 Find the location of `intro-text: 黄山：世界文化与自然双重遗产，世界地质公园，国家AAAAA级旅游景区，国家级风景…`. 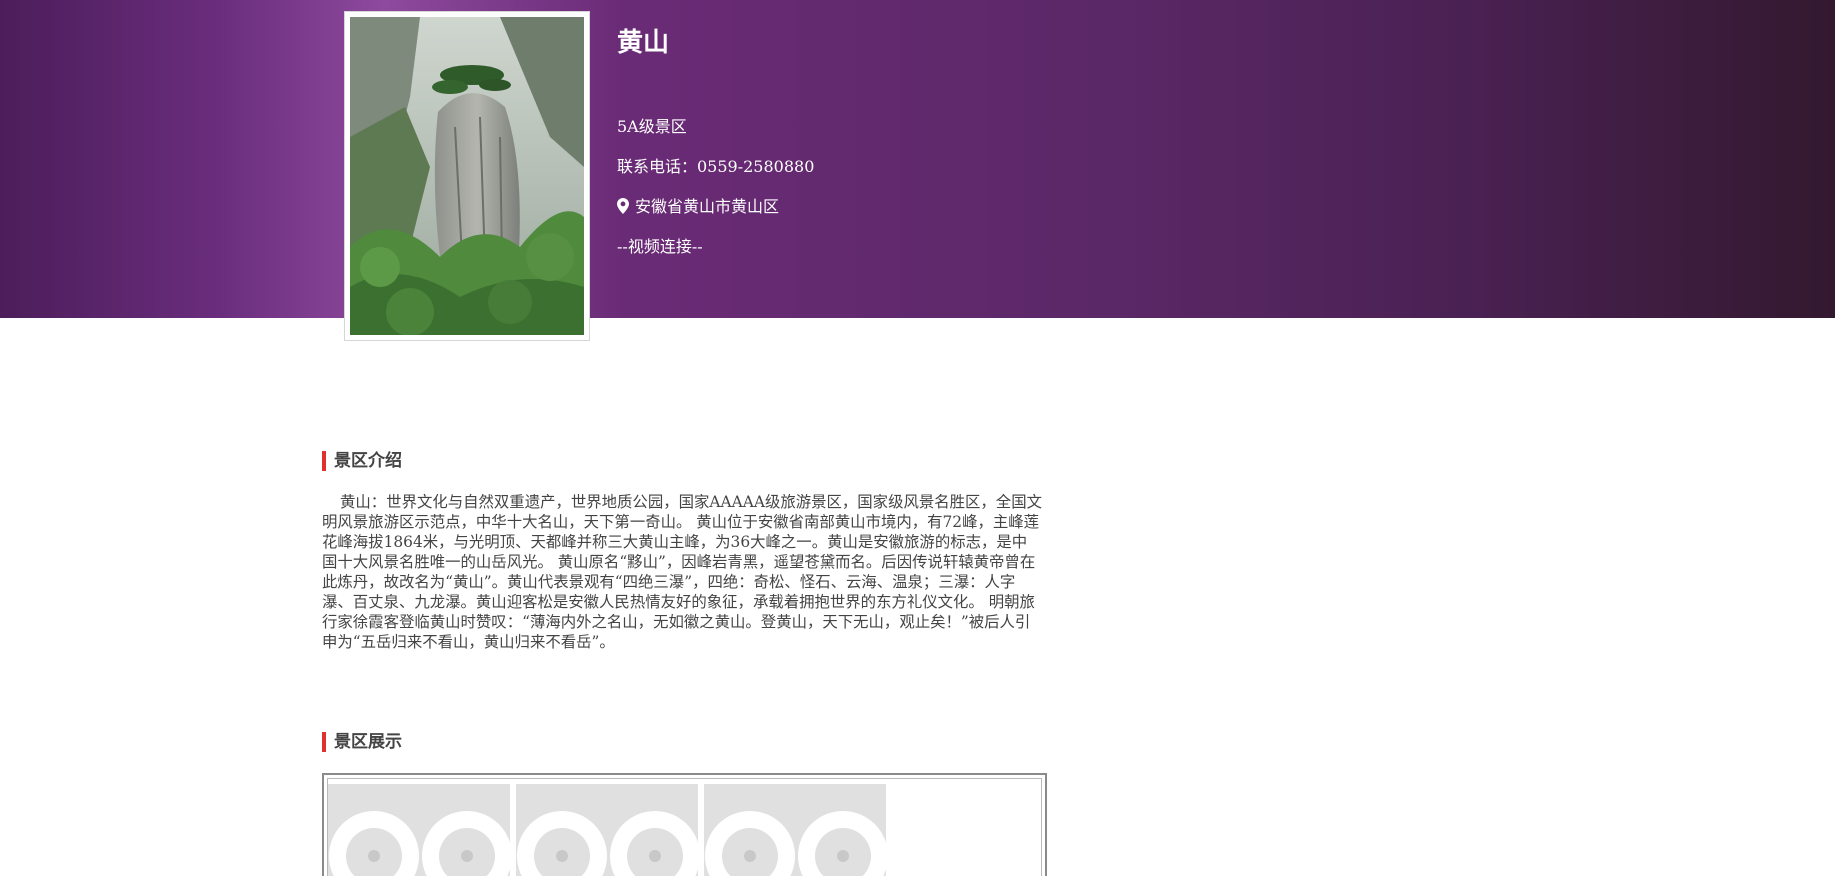

intro-text: 黄山：世界文化与自然双重遗产，世界地质公园，国家AAAAA级旅游景区，国家级风景… is located at coordinates (682, 572).